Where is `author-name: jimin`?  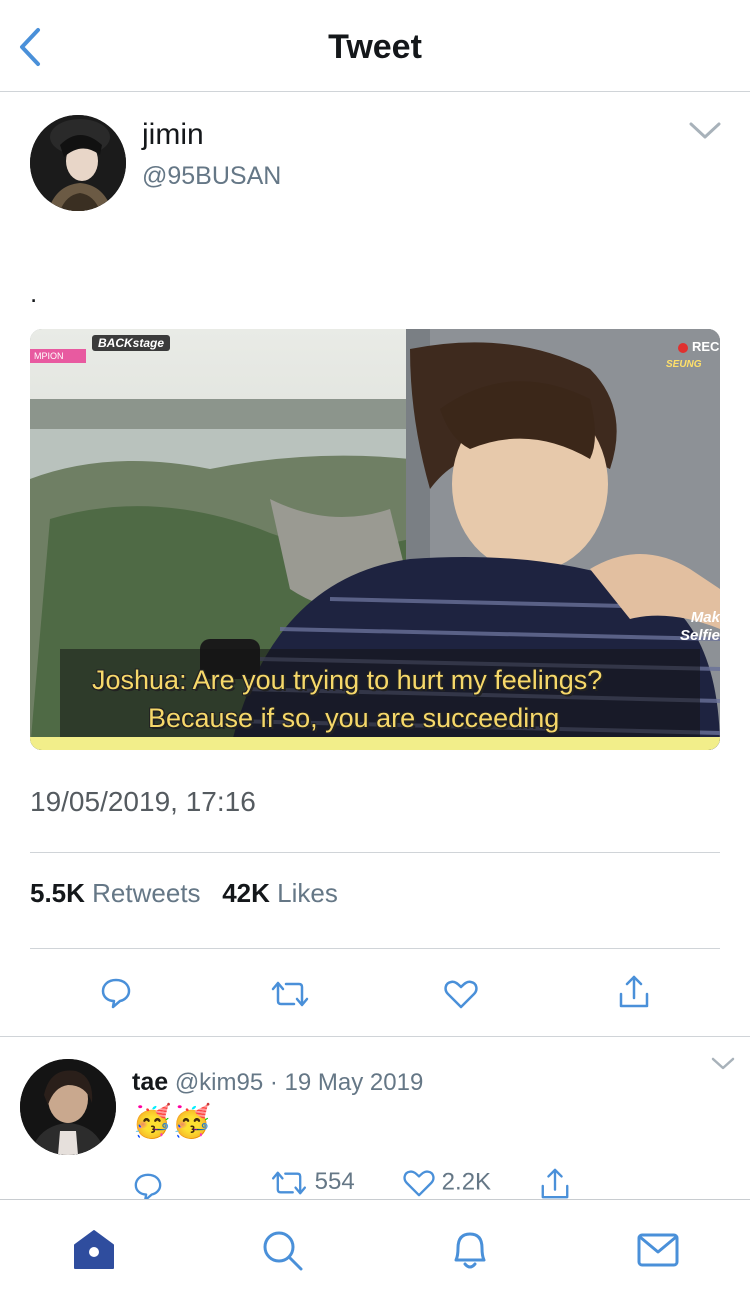
author-name: jimin is located at coordinates (173, 135).